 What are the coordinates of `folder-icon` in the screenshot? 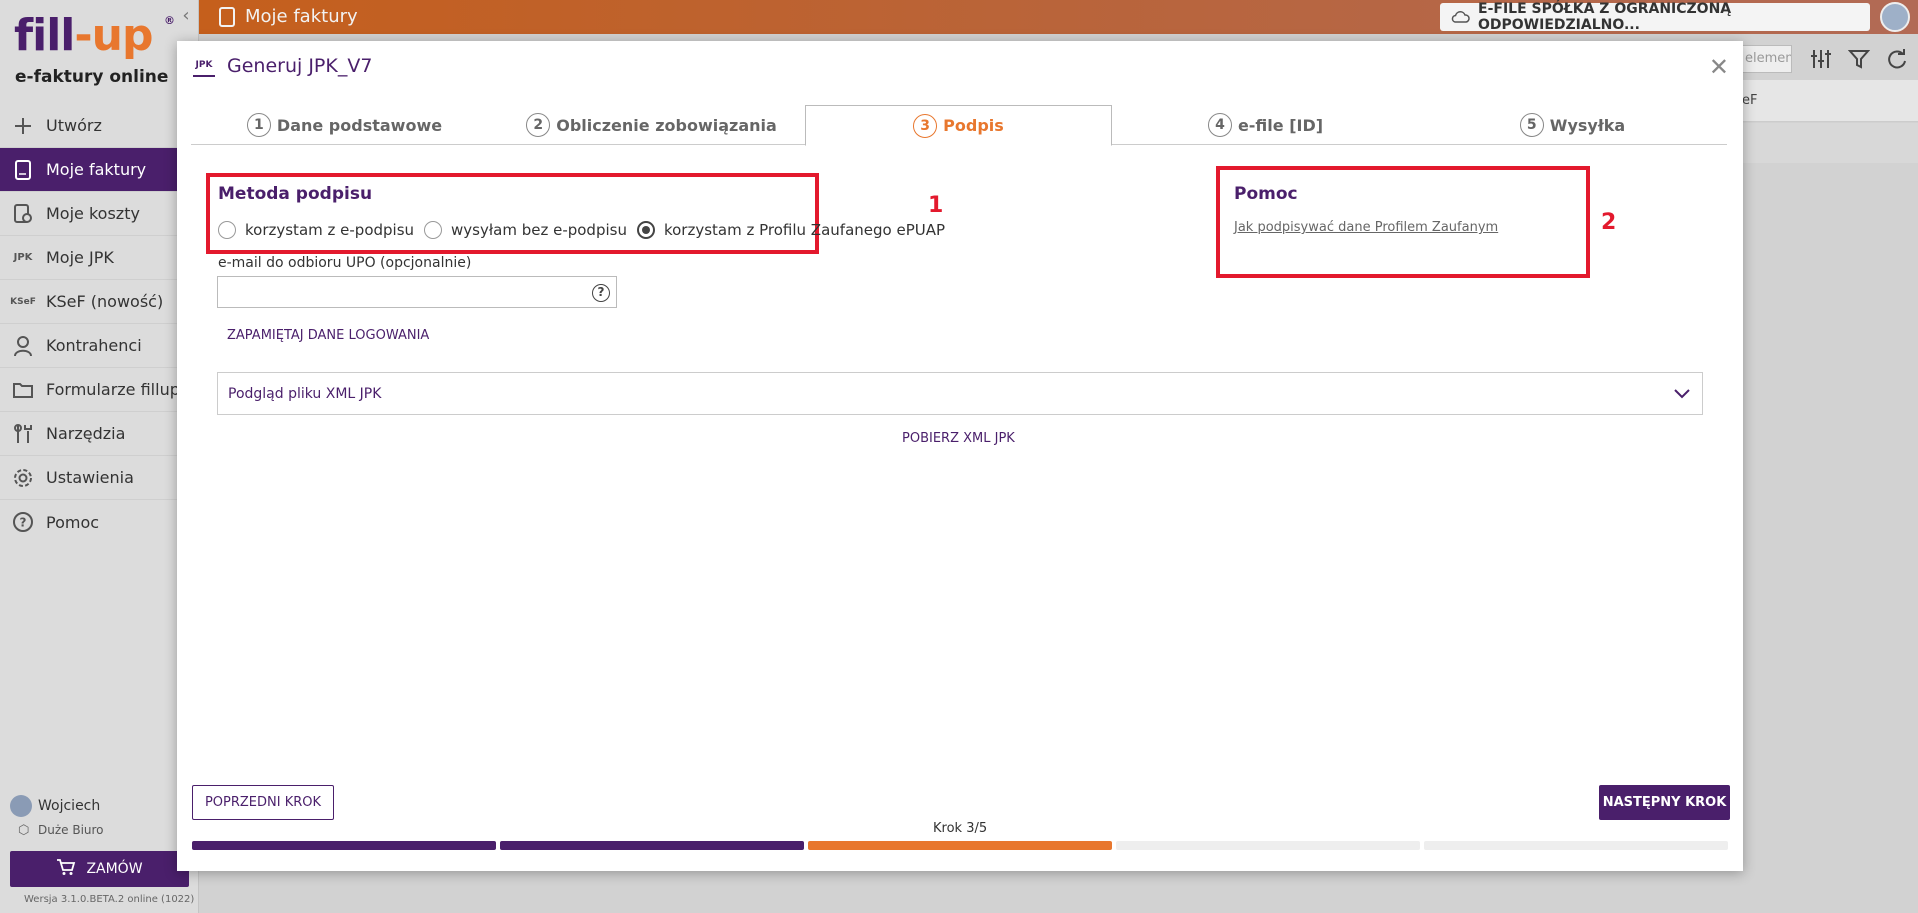 It's located at (23, 390).